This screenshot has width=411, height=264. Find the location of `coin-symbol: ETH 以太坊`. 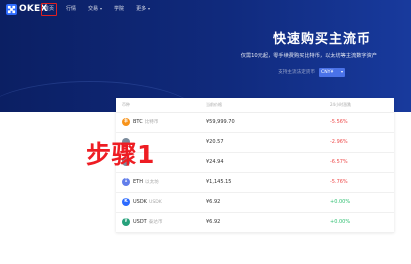

coin-symbol: ETH 以太坊 is located at coordinates (146, 182).